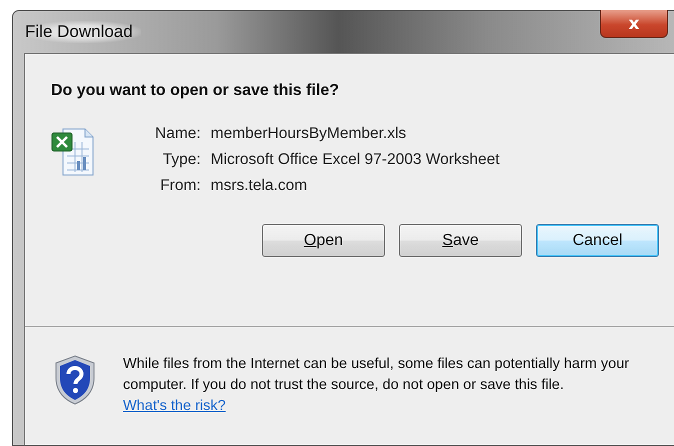 Image resolution: width=674 pixels, height=446 pixels. Describe the element at coordinates (75, 380) in the screenshot. I see `security-shield-icon` at that location.